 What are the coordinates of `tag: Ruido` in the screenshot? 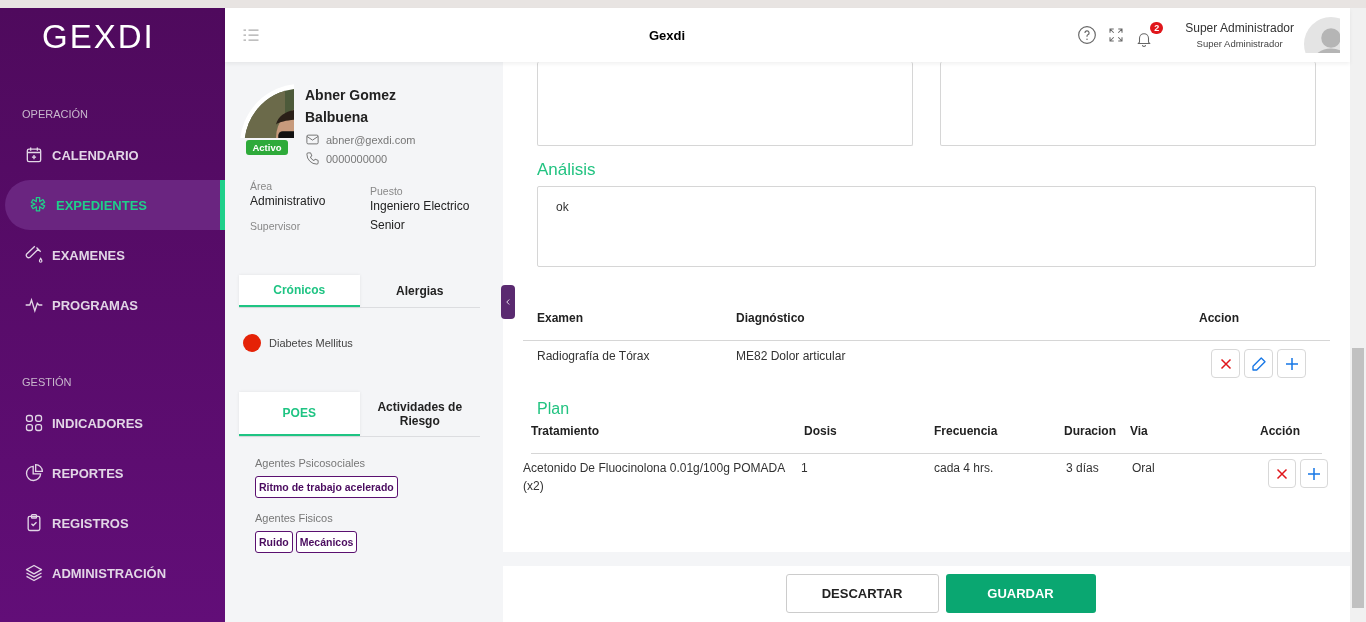 It's located at (274, 542).